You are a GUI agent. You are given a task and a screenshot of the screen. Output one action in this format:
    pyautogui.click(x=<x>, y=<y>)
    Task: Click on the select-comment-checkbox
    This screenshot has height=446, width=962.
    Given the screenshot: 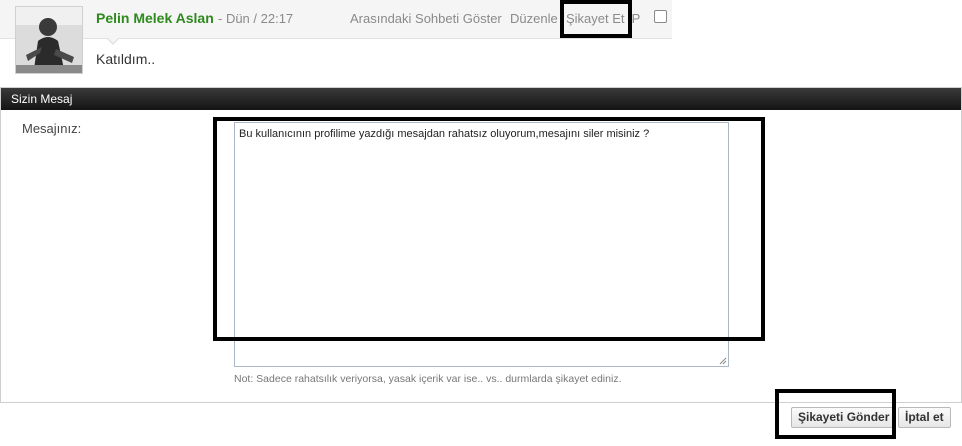 What is the action you would take?
    pyautogui.click(x=660, y=16)
    